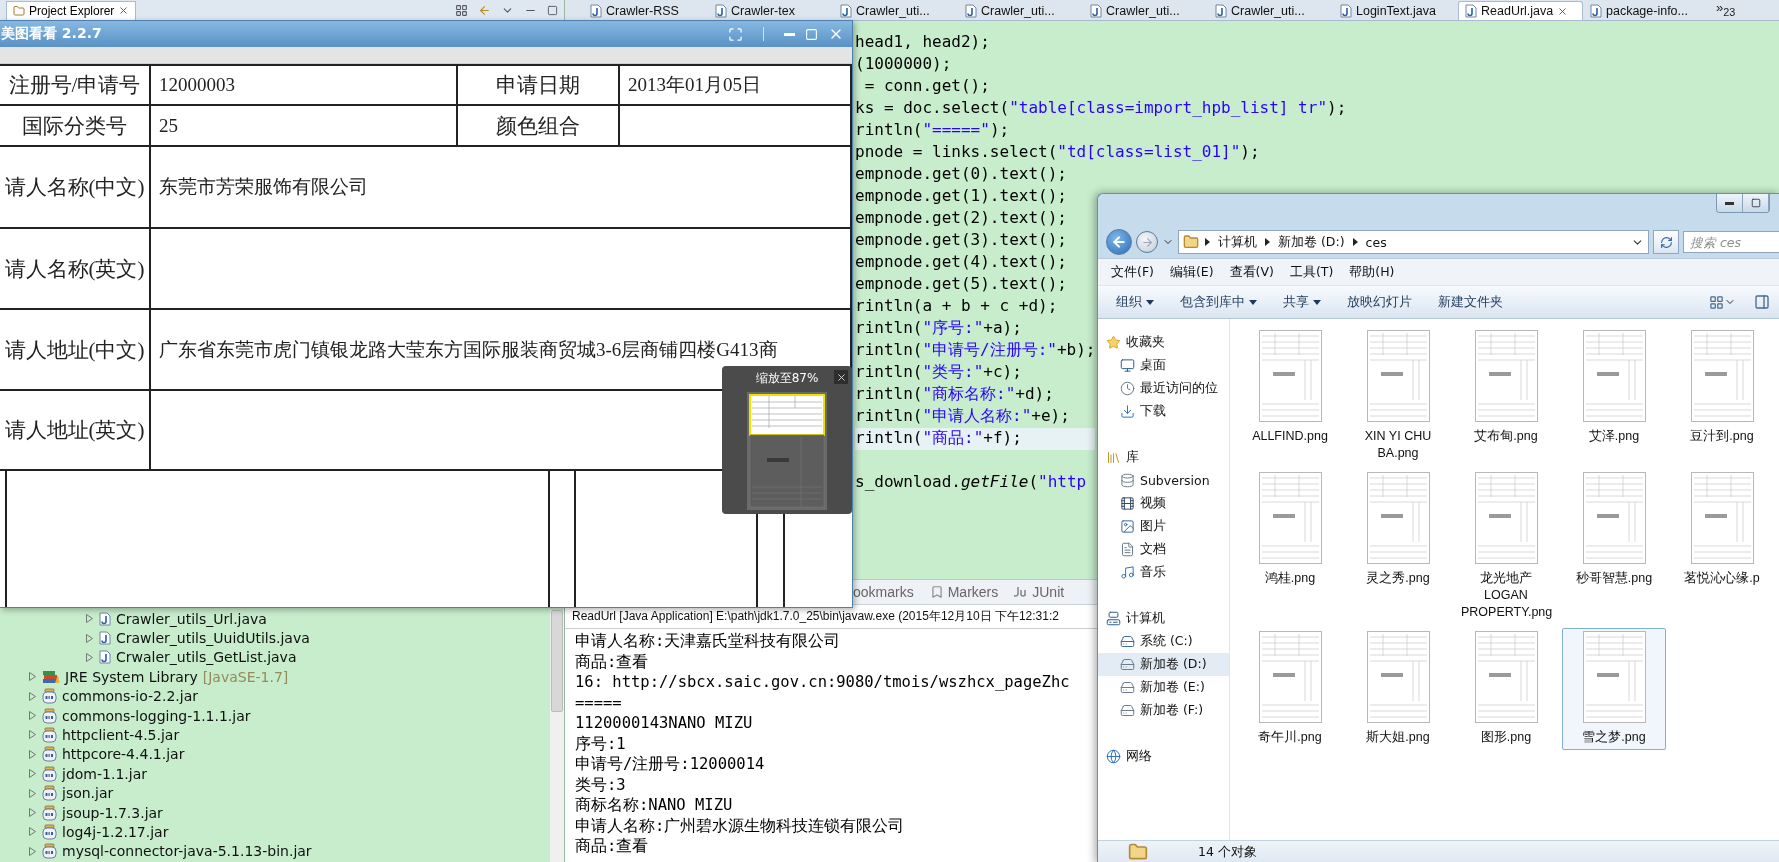 Image resolution: width=1779 pixels, height=862 pixels. Describe the element at coordinates (1163, 365) in the screenshot. I see `nav-item: 桌面` at that location.